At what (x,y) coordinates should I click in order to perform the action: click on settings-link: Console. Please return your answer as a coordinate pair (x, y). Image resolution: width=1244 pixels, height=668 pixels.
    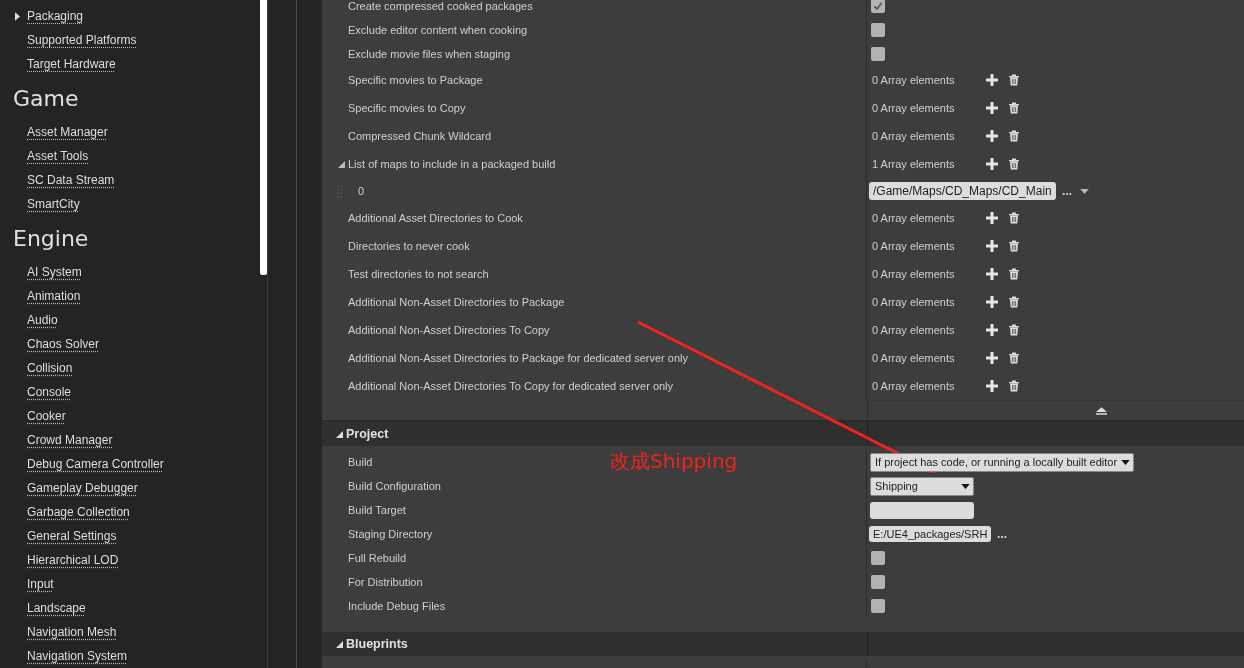
    Looking at the image, I should click on (49, 392).